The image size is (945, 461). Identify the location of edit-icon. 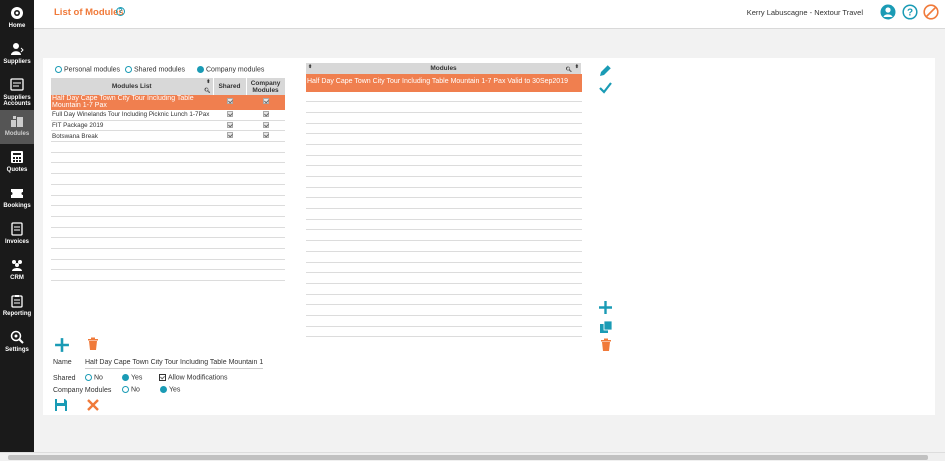
(605, 70).